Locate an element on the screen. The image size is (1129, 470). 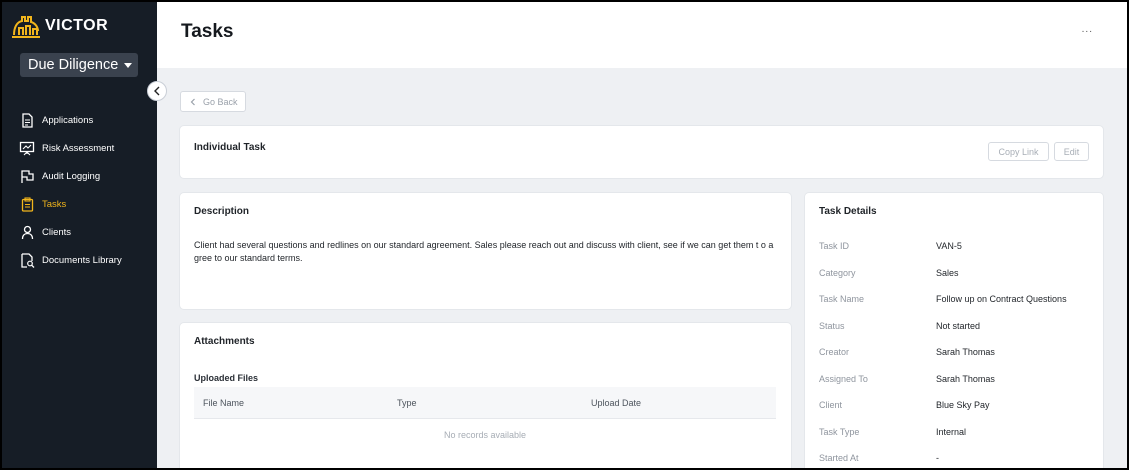
sidebar-item-applications: Applications is located at coordinates (88, 120).